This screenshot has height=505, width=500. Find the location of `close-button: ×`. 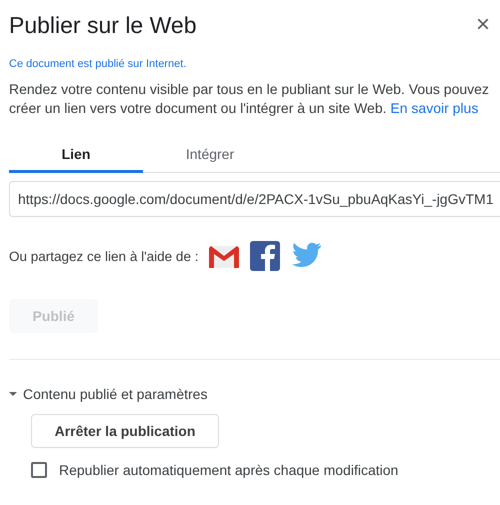

close-button: × is located at coordinates (483, 25).